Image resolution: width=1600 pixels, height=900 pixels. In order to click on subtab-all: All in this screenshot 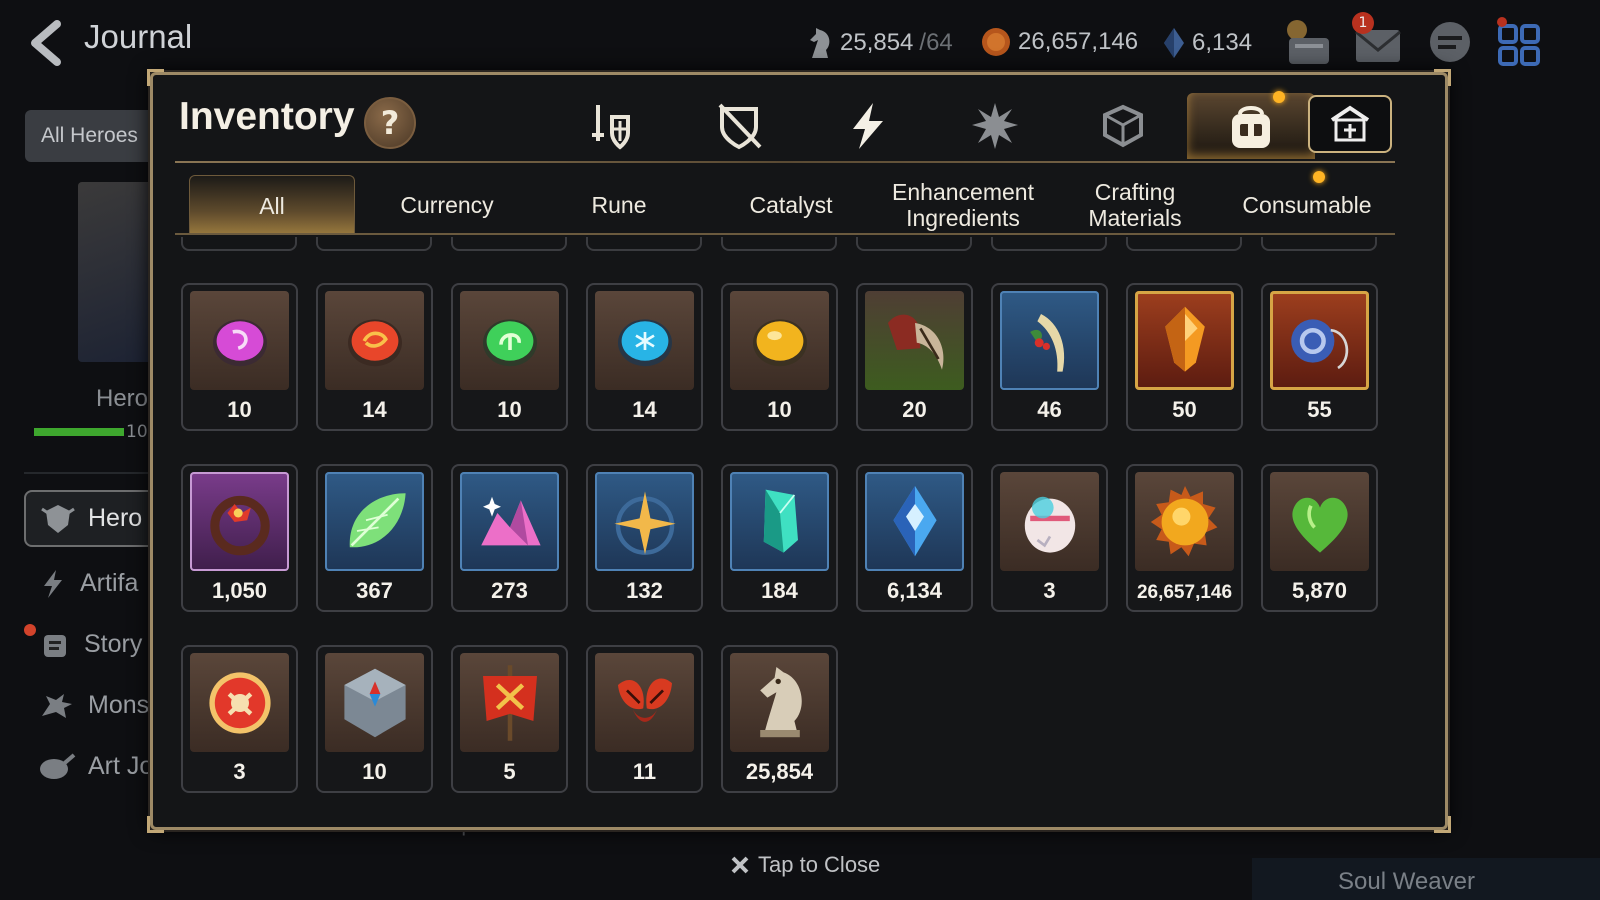, I will do `click(272, 205)`.